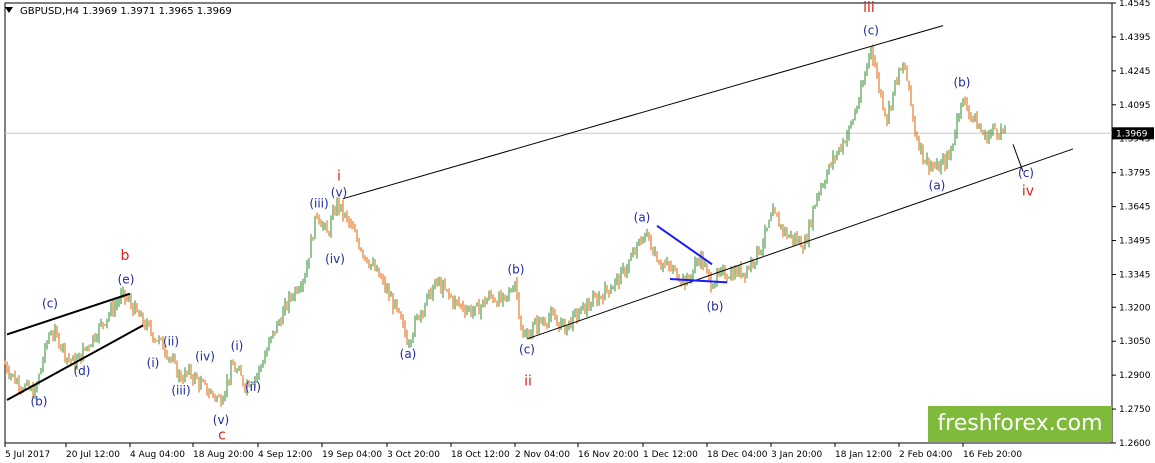  I want to click on wave-label-red: iv, so click(1028, 191).